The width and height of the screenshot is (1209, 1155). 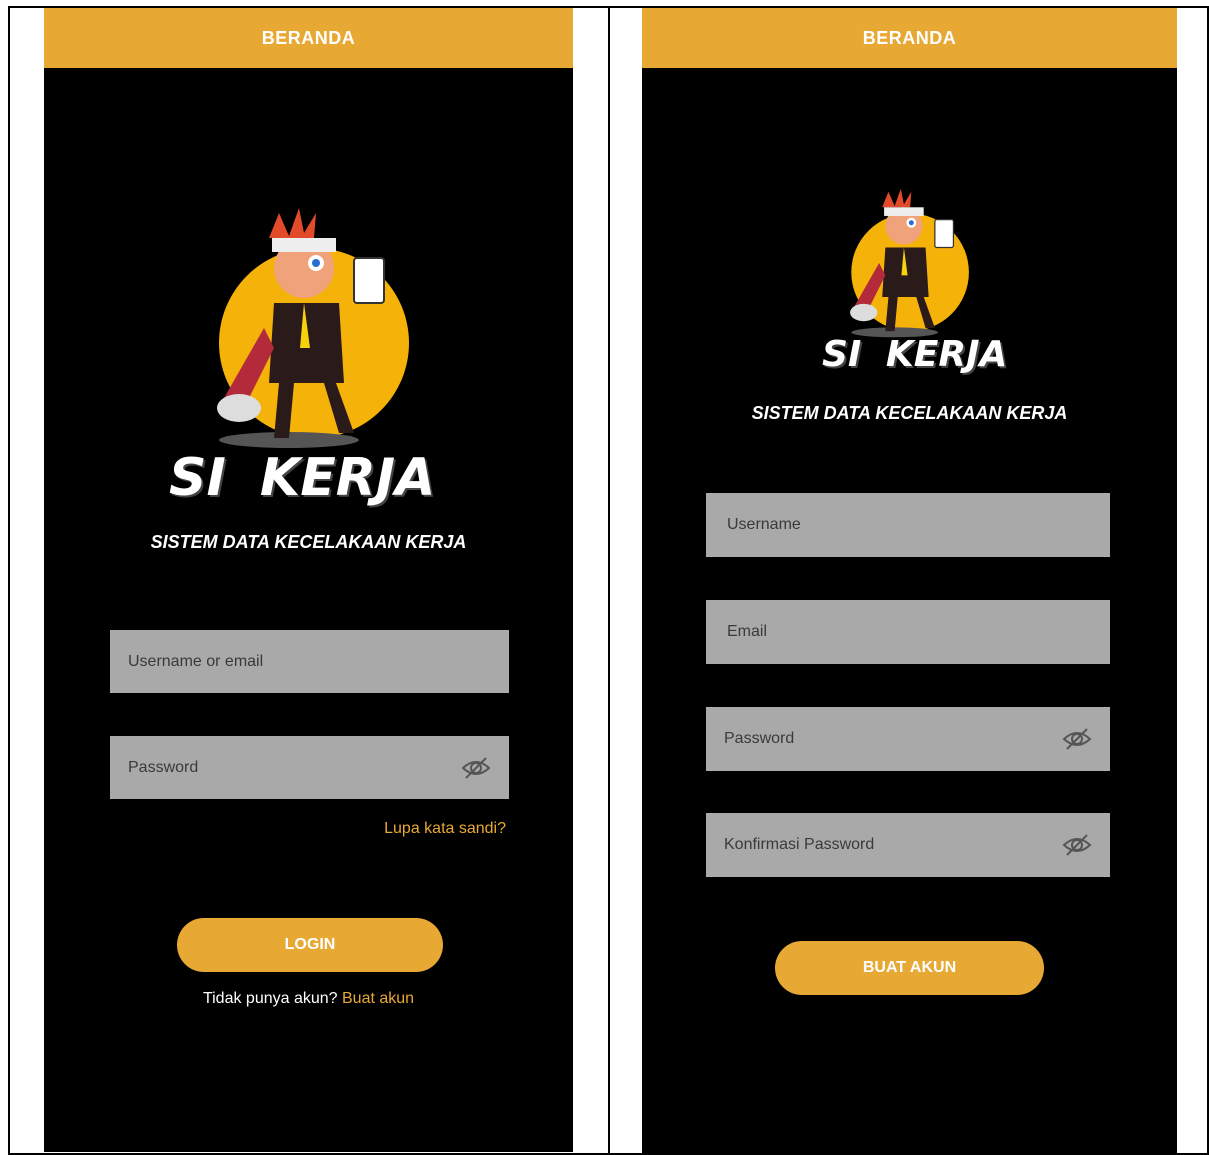 I want to click on confirm-password-placeholder: Konfirmasi Password, so click(x=799, y=844).